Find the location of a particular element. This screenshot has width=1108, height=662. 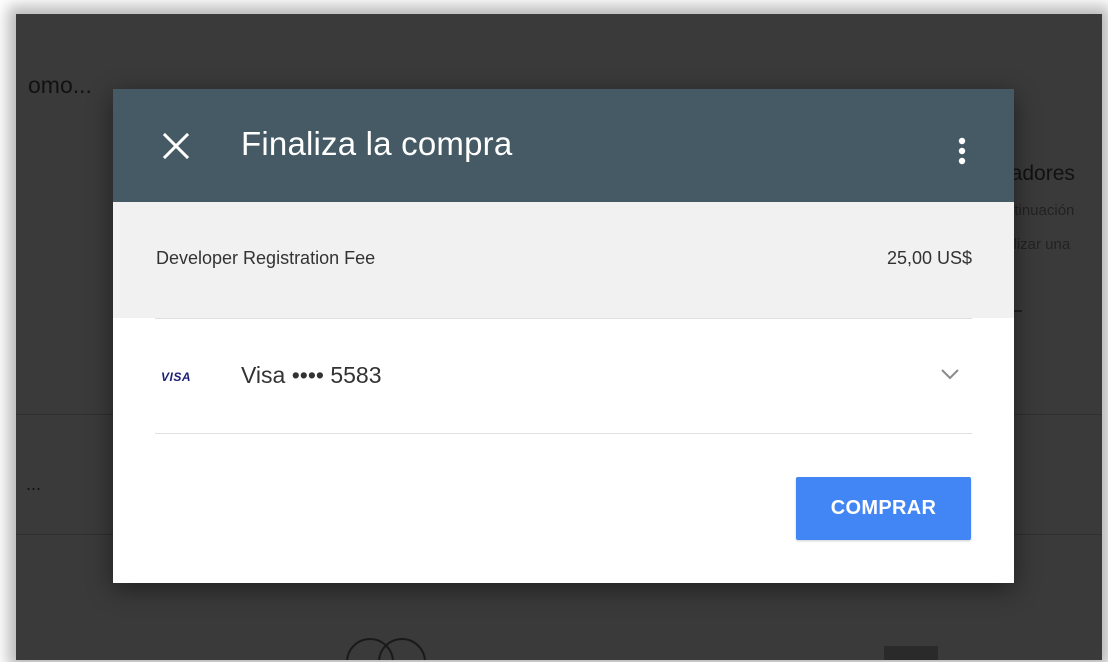

dialog-title: Finaliza la compra is located at coordinates (377, 143).